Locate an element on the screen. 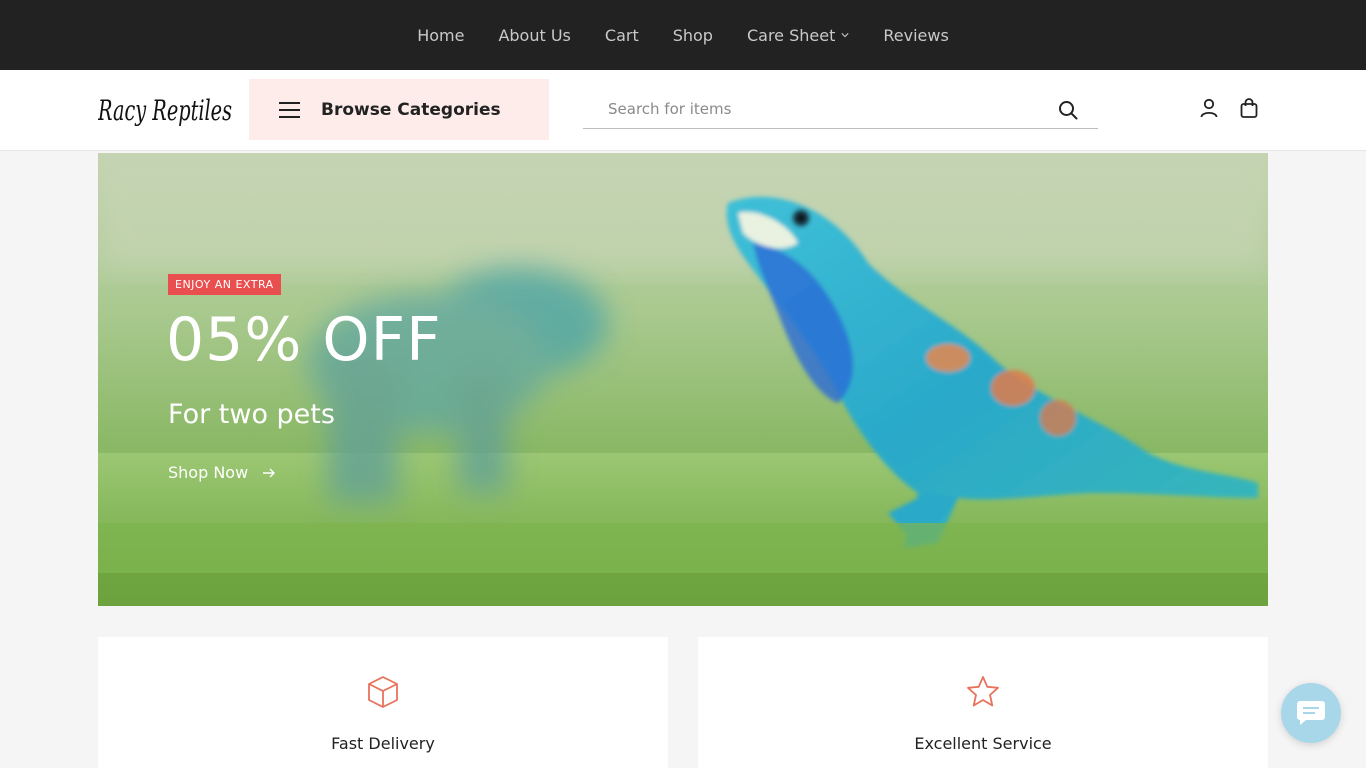 This screenshot has width=1366, height=768. chat-widget-button is located at coordinates (1311, 713).